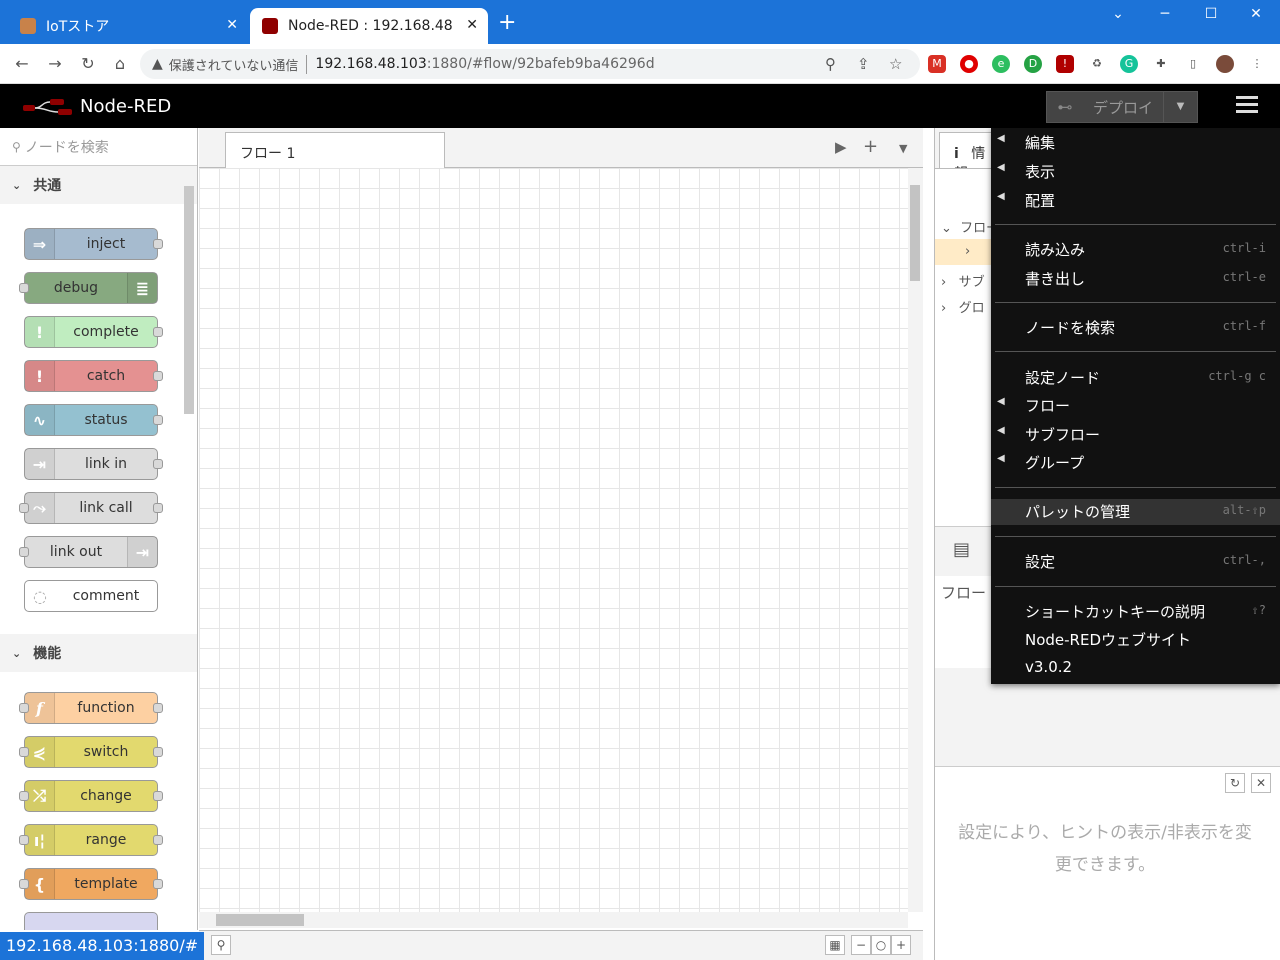  What do you see at coordinates (1135, 172) in the screenshot?
I see `menu-item-view: ◀ 表示` at bounding box center [1135, 172].